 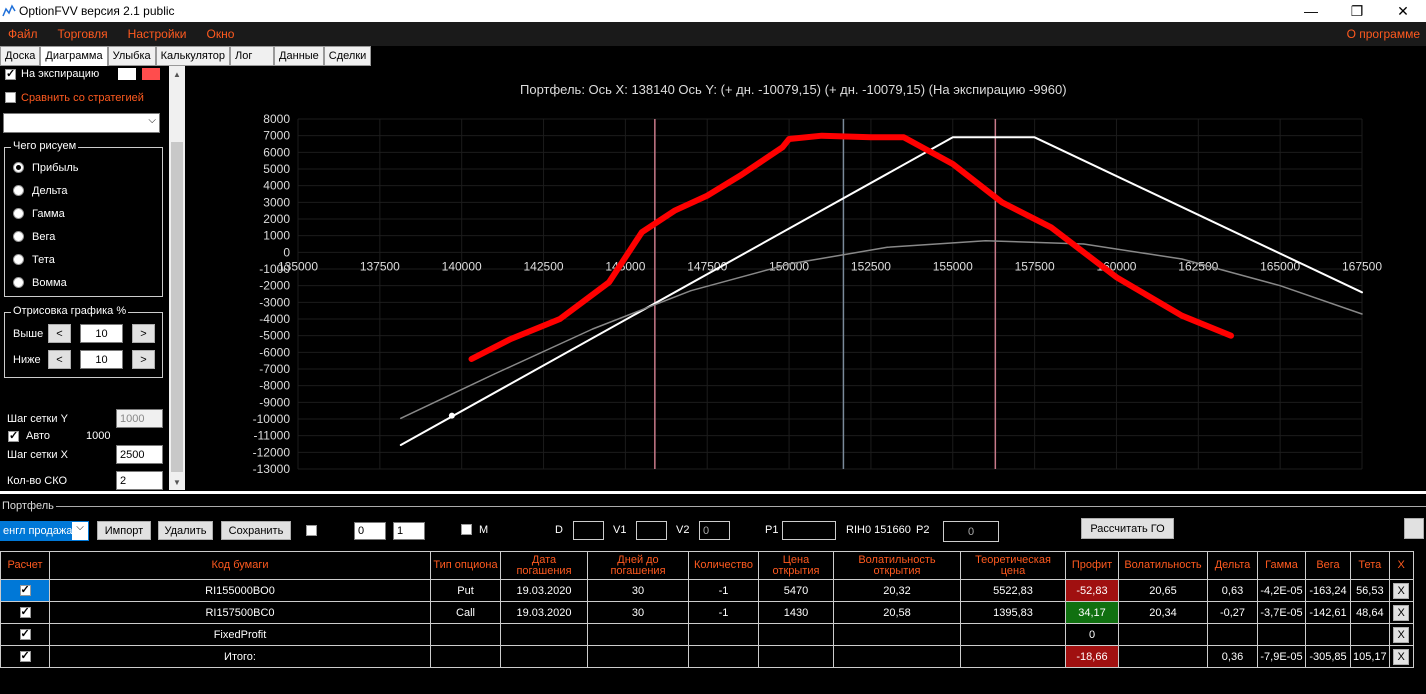 What do you see at coordinates (299, 56) in the screenshot?
I see `tab-data: Данные` at bounding box center [299, 56].